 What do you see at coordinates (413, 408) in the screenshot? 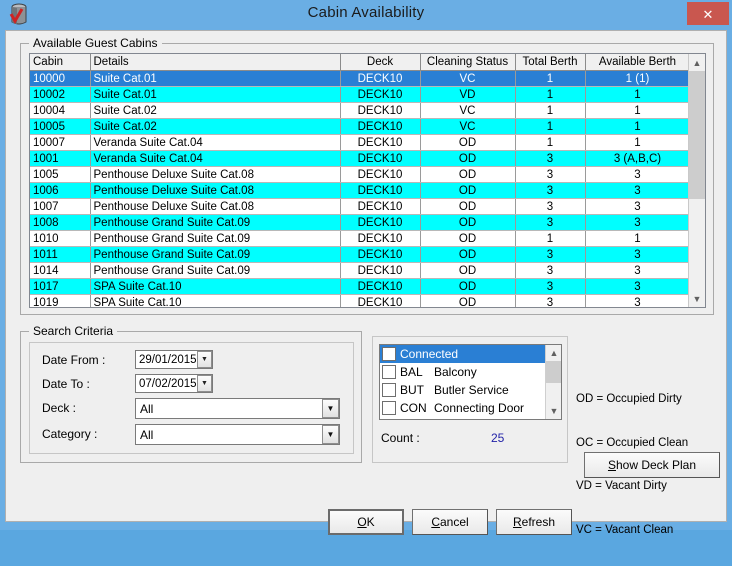
I see `list-item-code: CON` at bounding box center [413, 408].